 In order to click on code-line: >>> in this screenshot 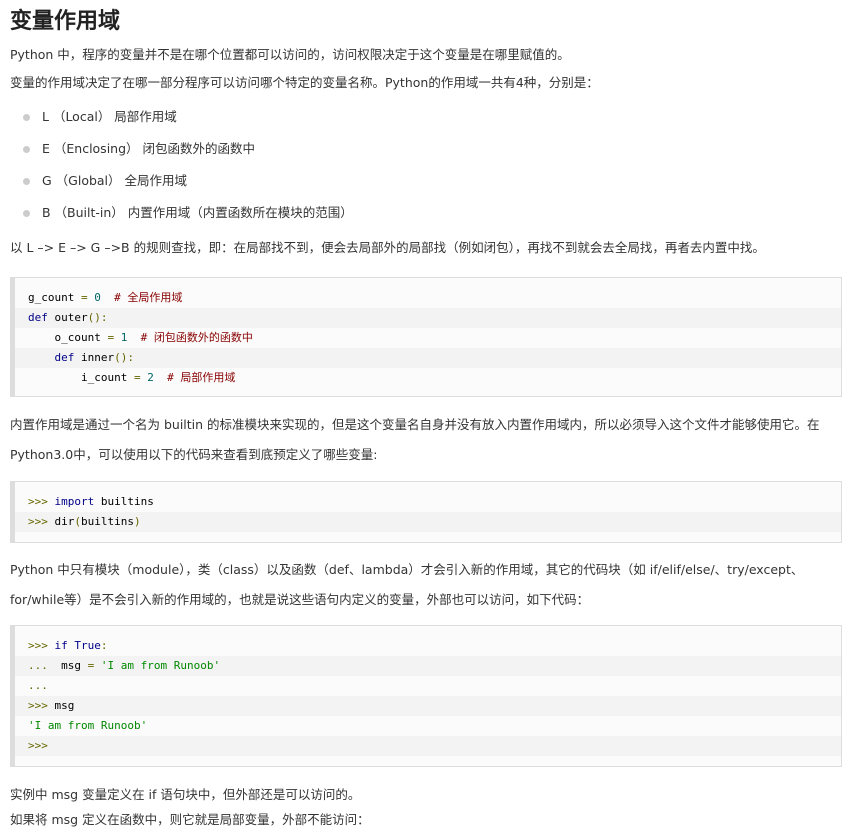, I will do `click(428, 746)`.